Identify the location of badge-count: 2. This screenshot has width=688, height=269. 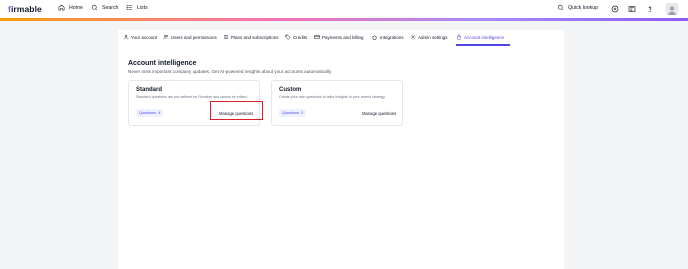
(302, 113).